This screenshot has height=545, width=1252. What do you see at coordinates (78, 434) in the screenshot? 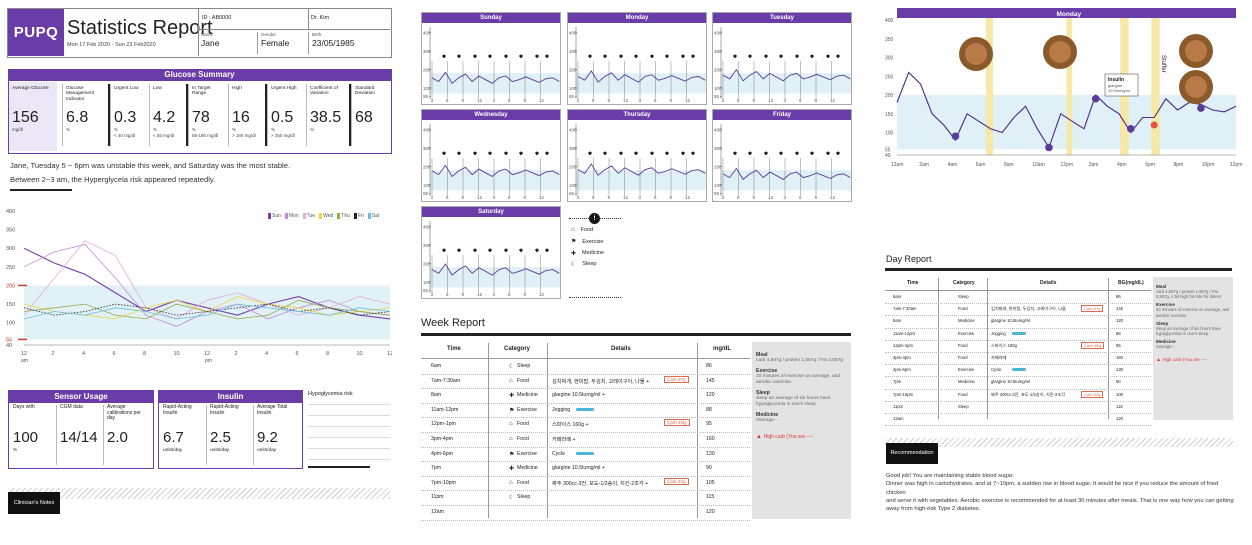
I see `usage-metric: CGM data 14/14` at bounding box center [78, 434].